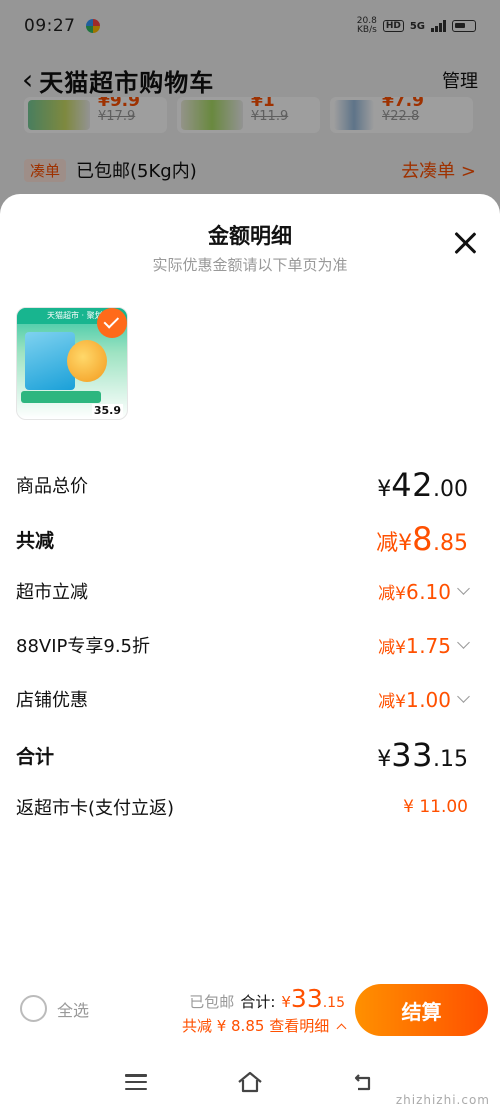 This screenshot has height=1111, width=500. What do you see at coordinates (223, 1026) in the screenshot?
I see `discount-text: 共减 ¥ 8.85` at bounding box center [223, 1026].